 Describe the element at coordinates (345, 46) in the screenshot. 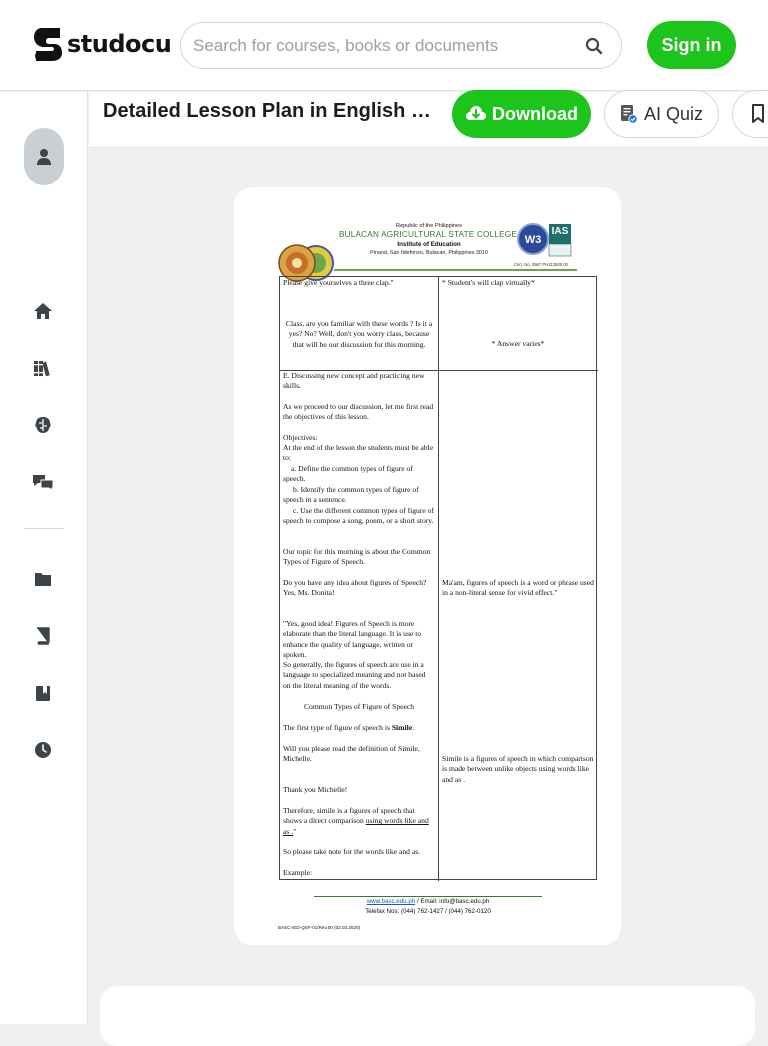

I see `search-input: Search for courses, books or documents` at that location.